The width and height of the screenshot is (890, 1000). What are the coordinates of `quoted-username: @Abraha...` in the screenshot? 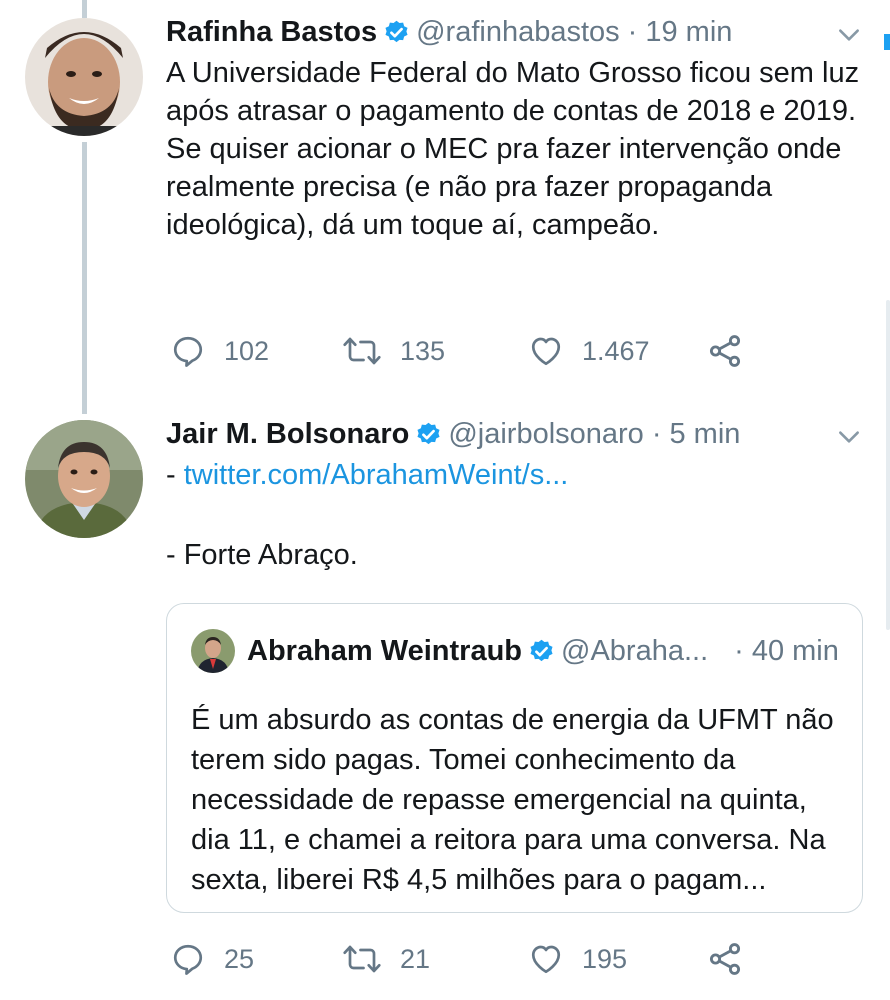 It's located at (635, 650).